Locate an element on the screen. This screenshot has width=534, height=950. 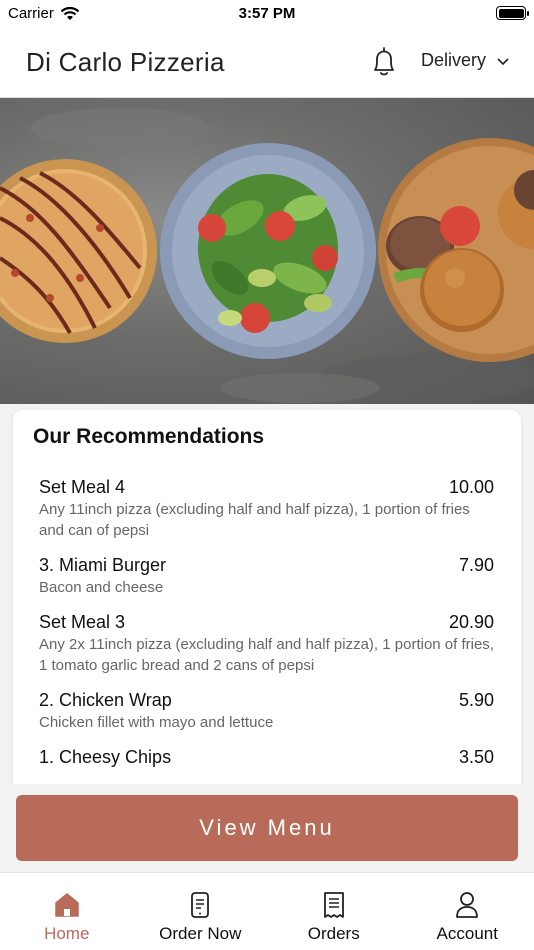
home-icon is located at coordinates (67, 905).